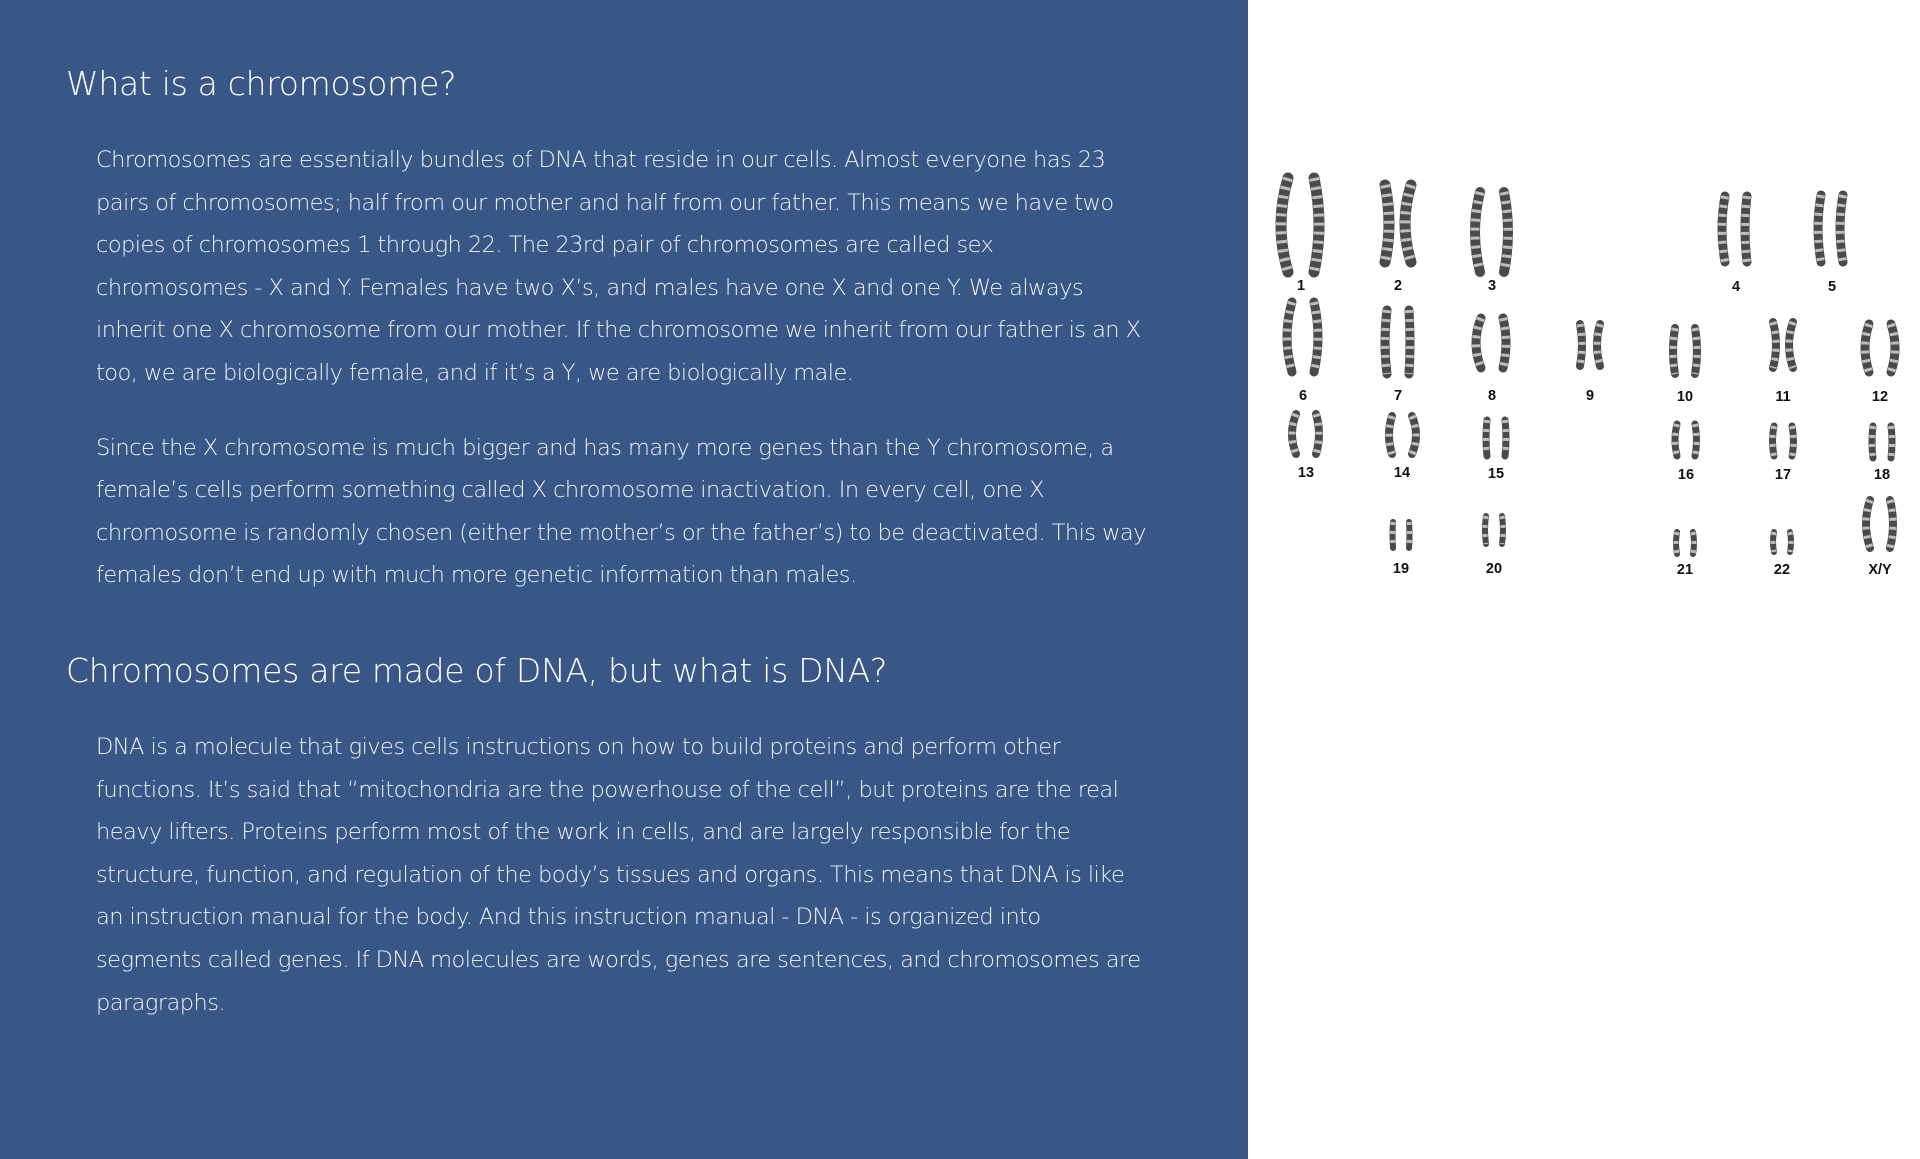  Describe the element at coordinates (261, 83) in the screenshot. I see `section-title-chromosome: What is a chromosome?` at that location.